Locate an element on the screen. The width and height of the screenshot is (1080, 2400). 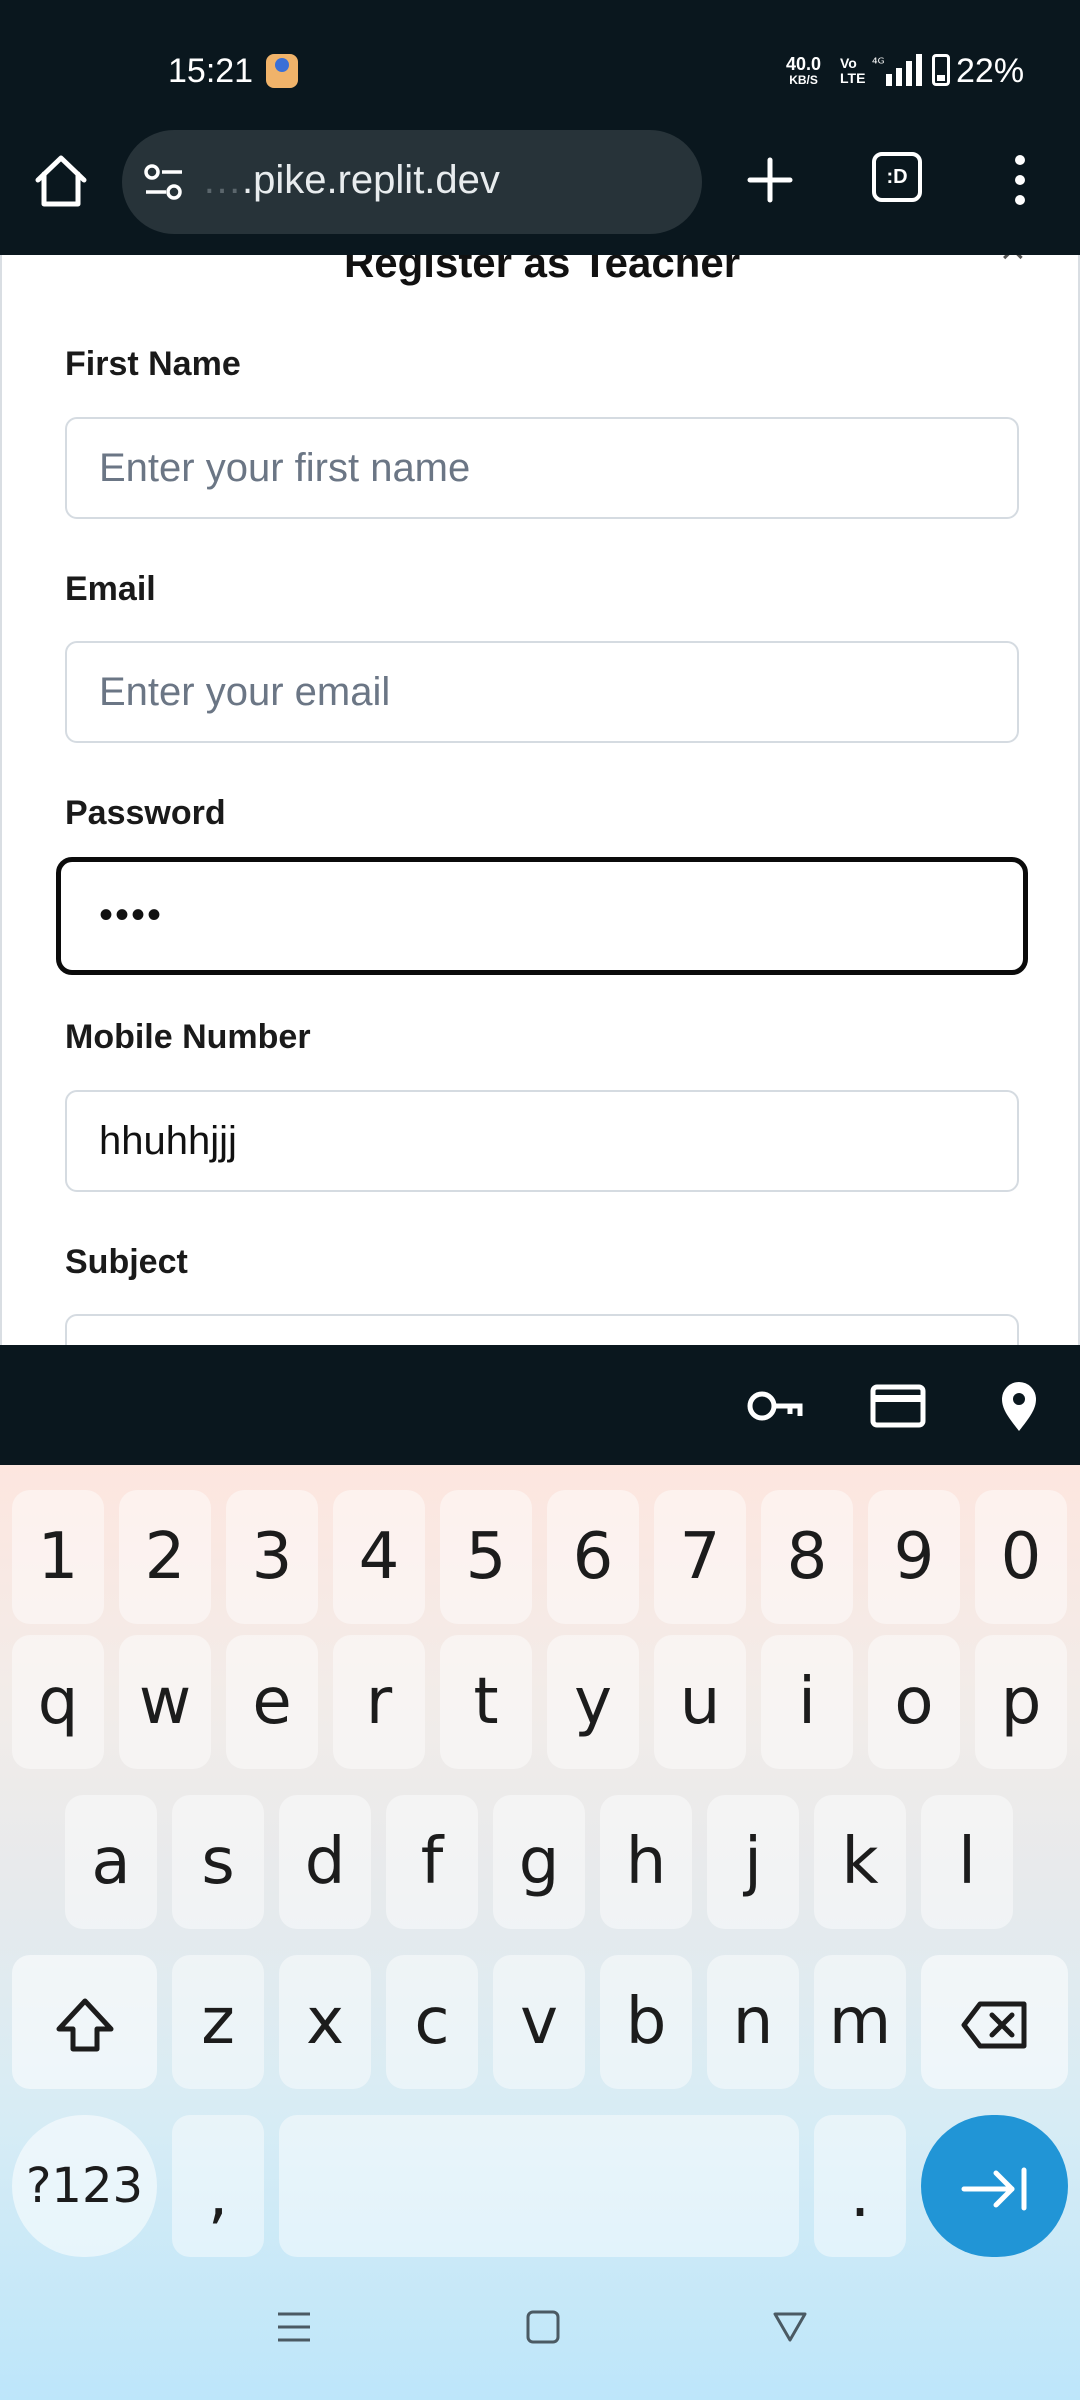
password-input: •••• is located at coordinates (542, 916).